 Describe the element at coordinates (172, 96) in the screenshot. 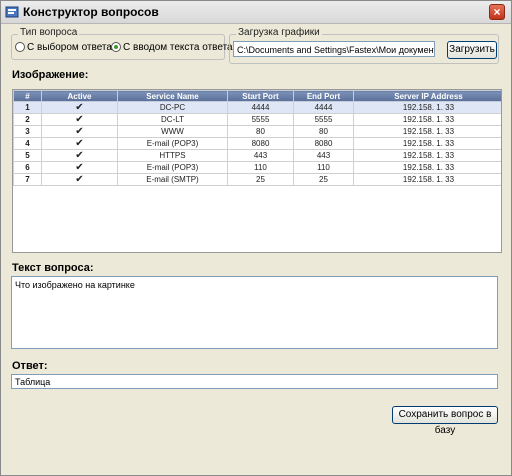

I see `column-header: Service Name` at that location.